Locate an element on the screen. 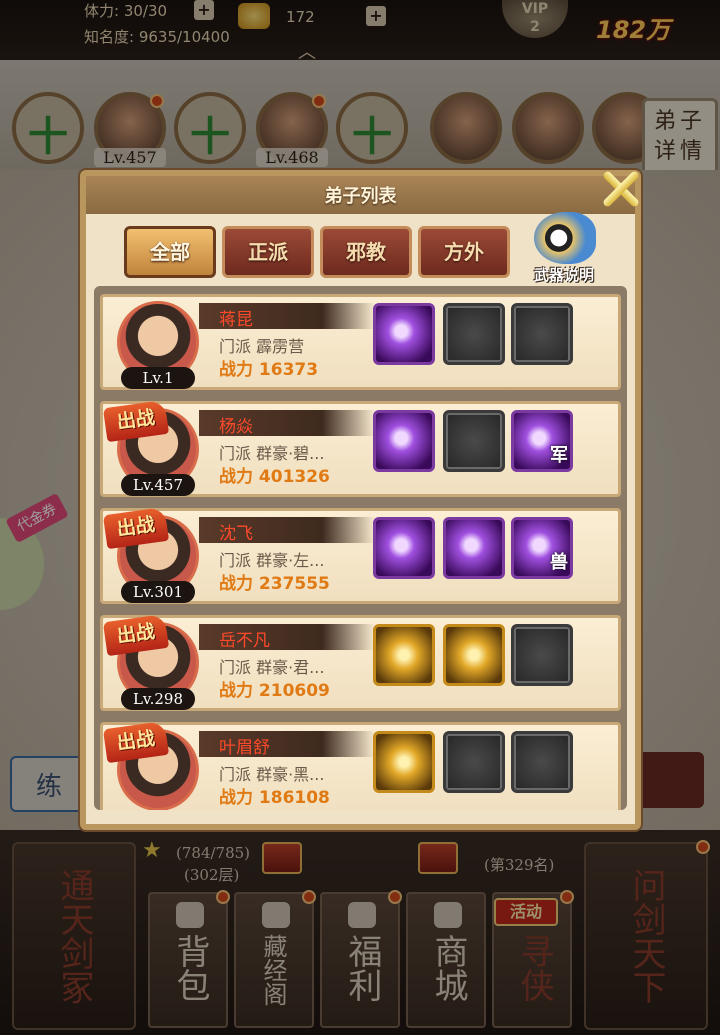 This screenshot has height=1035, width=720. disciple-name: 杨焱 is located at coordinates (236, 427).